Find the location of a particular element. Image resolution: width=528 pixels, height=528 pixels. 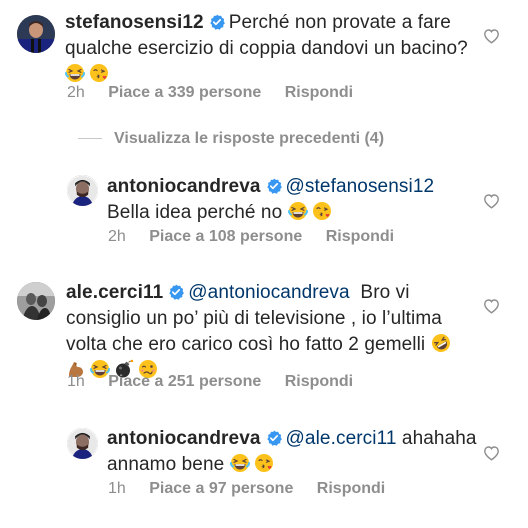

mention-link: @stefanosensi12 is located at coordinates (360, 186).